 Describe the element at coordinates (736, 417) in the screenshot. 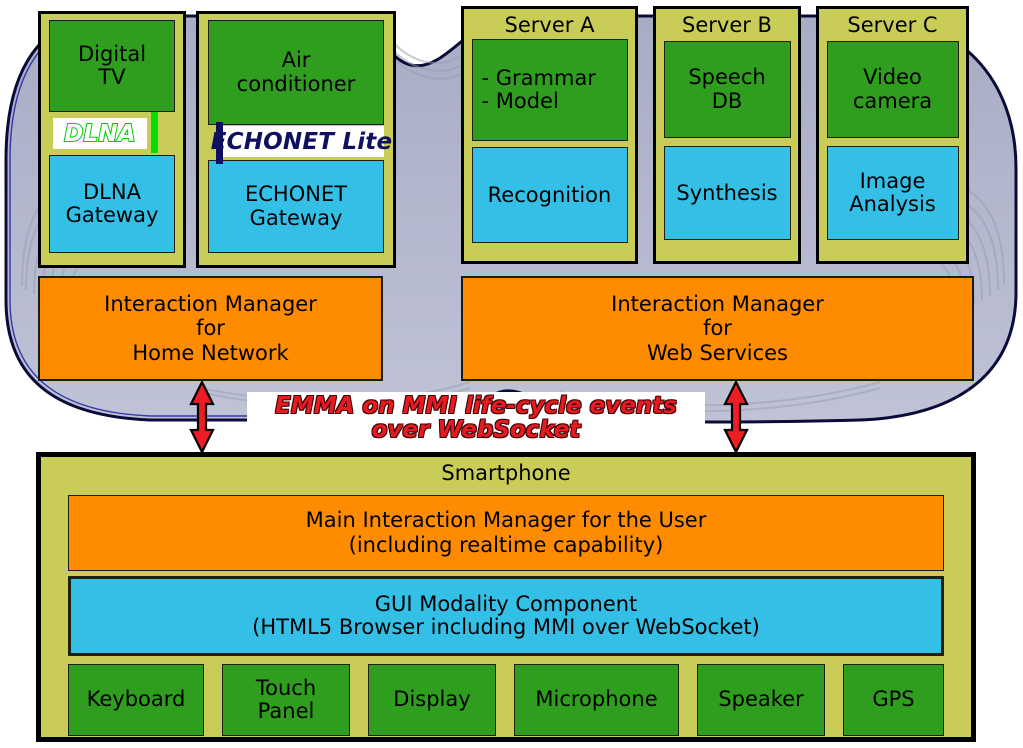

I see `link-arrow-right` at that location.